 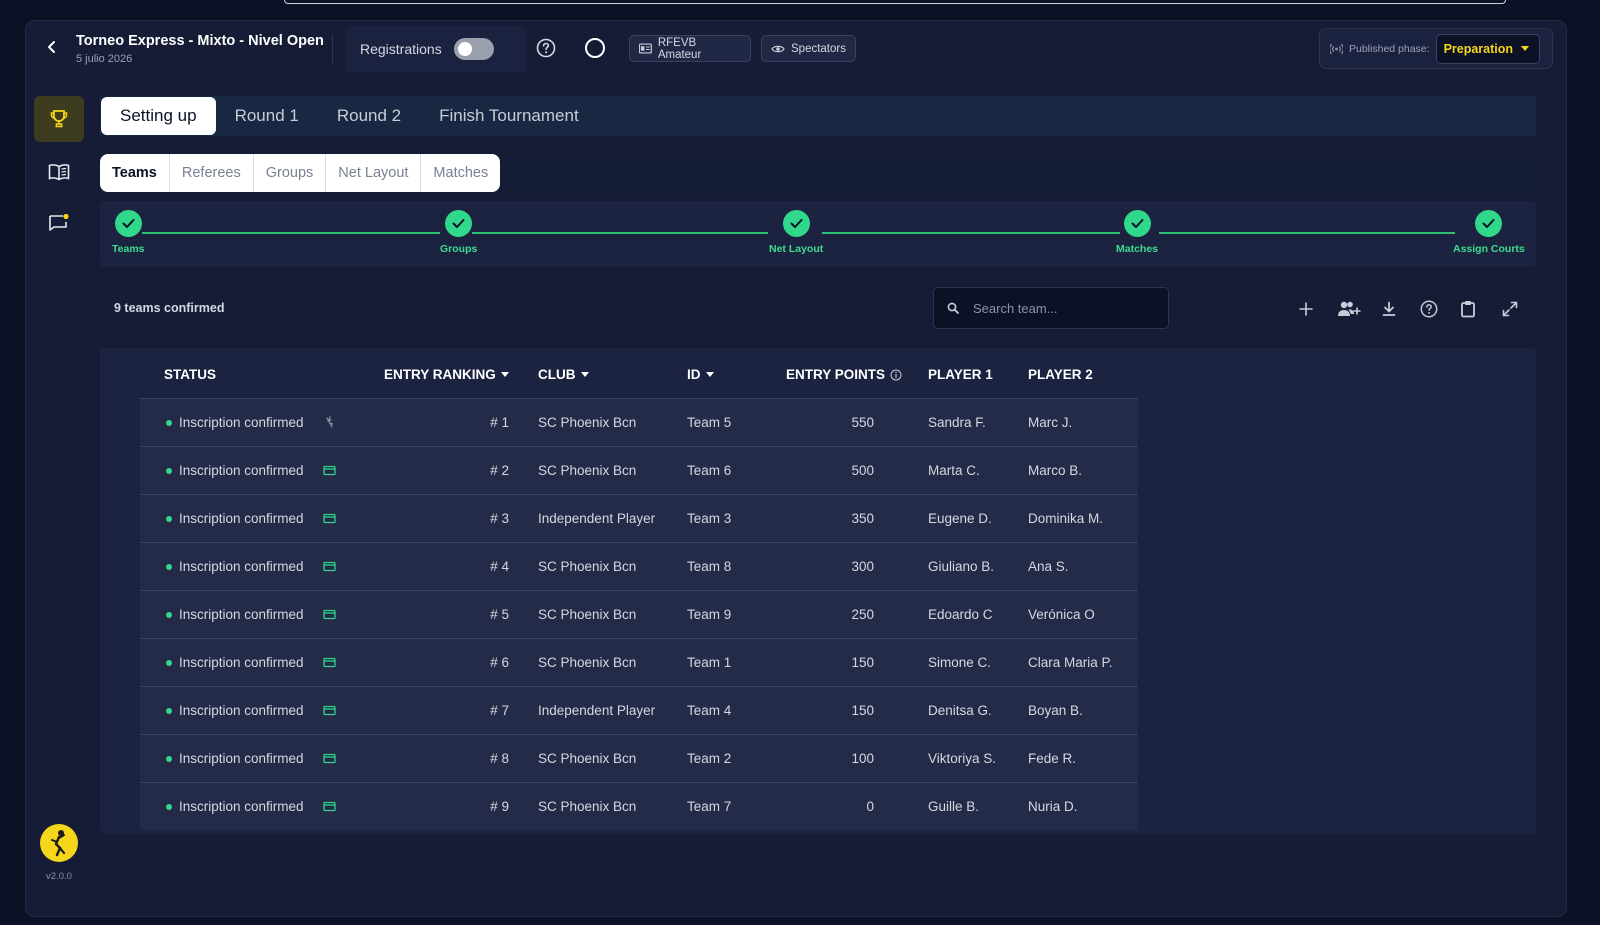 What do you see at coordinates (808, 48) in the screenshot?
I see `spectators-chip: Spectators` at bounding box center [808, 48].